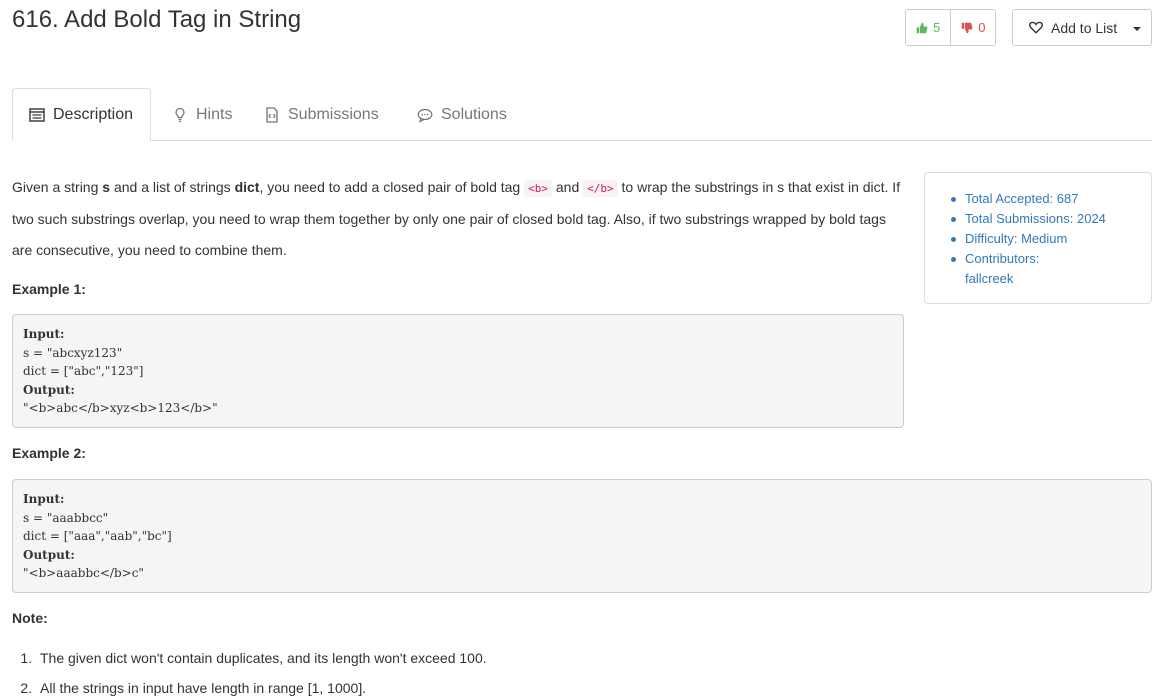  What do you see at coordinates (1051, 199) in the screenshot?
I see `total-accepted: Total Accepted: 687` at bounding box center [1051, 199].